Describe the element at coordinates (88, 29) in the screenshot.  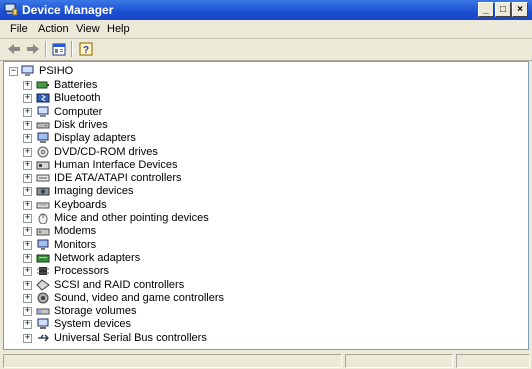
I see `menu-view: View` at that location.